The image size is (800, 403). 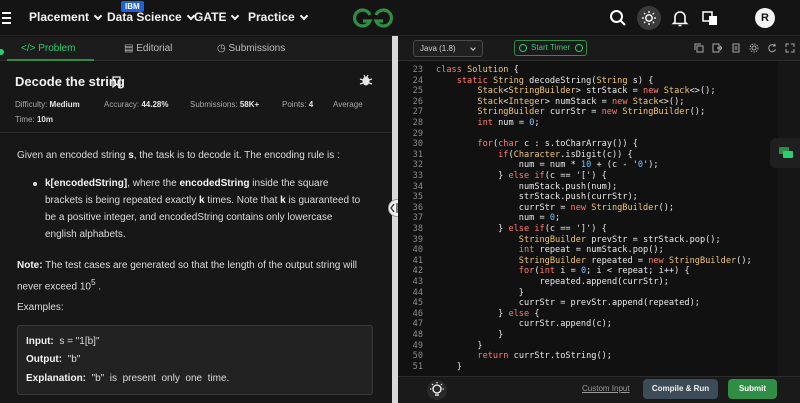 What do you see at coordinates (417, 154) in the screenshot?
I see `line-number: 31` at bounding box center [417, 154].